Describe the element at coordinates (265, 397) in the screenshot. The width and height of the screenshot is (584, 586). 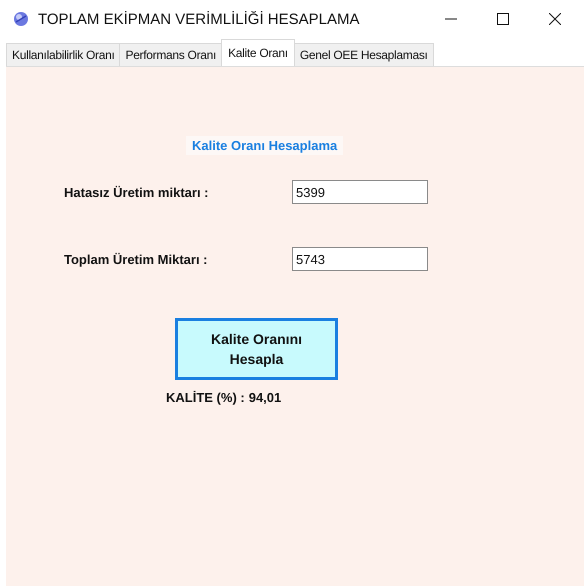
I see `result-value: 94,01` at that location.